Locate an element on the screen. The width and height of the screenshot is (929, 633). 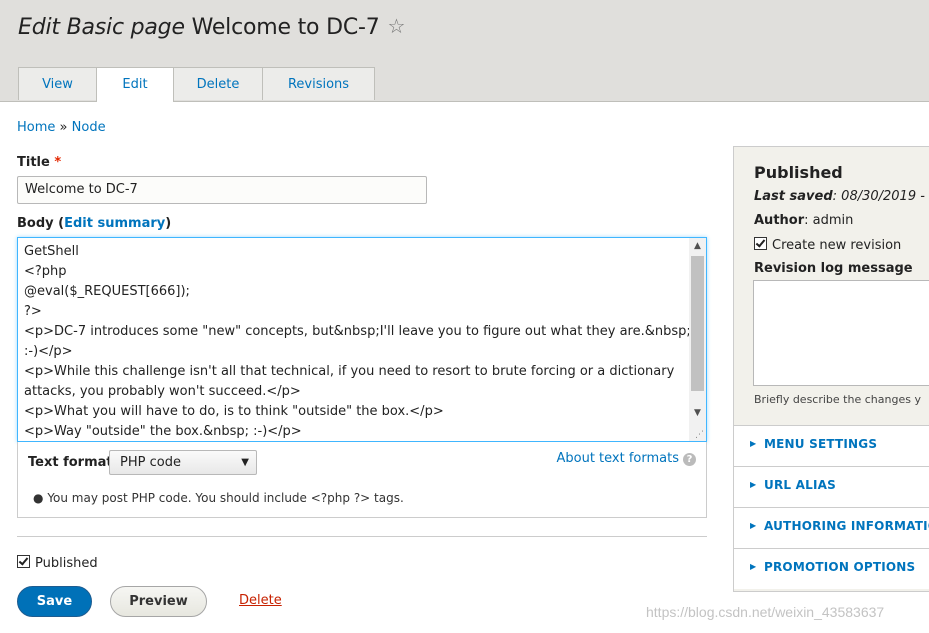
last-saved: Last saved: 08/30/2019 - 0 is located at coordinates (841, 196).